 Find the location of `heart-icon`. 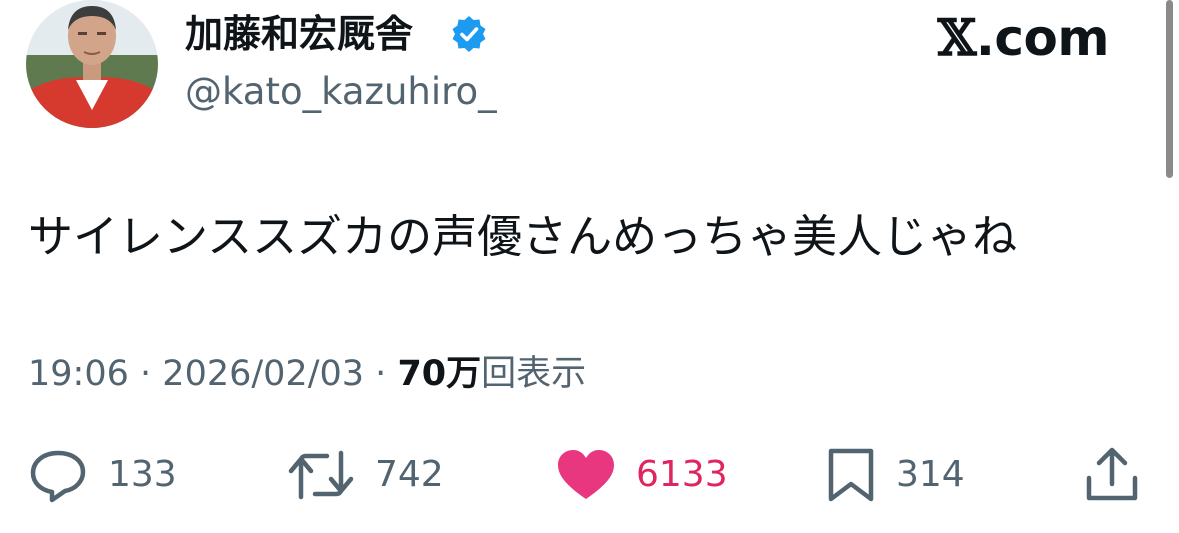

heart-icon is located at coordinates (586, 474).